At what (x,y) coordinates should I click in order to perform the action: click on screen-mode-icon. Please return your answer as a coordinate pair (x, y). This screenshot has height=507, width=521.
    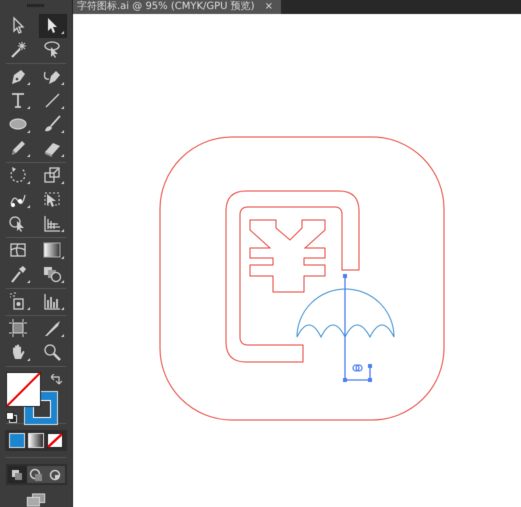
    Looking at the image, I should click on (36, 500).